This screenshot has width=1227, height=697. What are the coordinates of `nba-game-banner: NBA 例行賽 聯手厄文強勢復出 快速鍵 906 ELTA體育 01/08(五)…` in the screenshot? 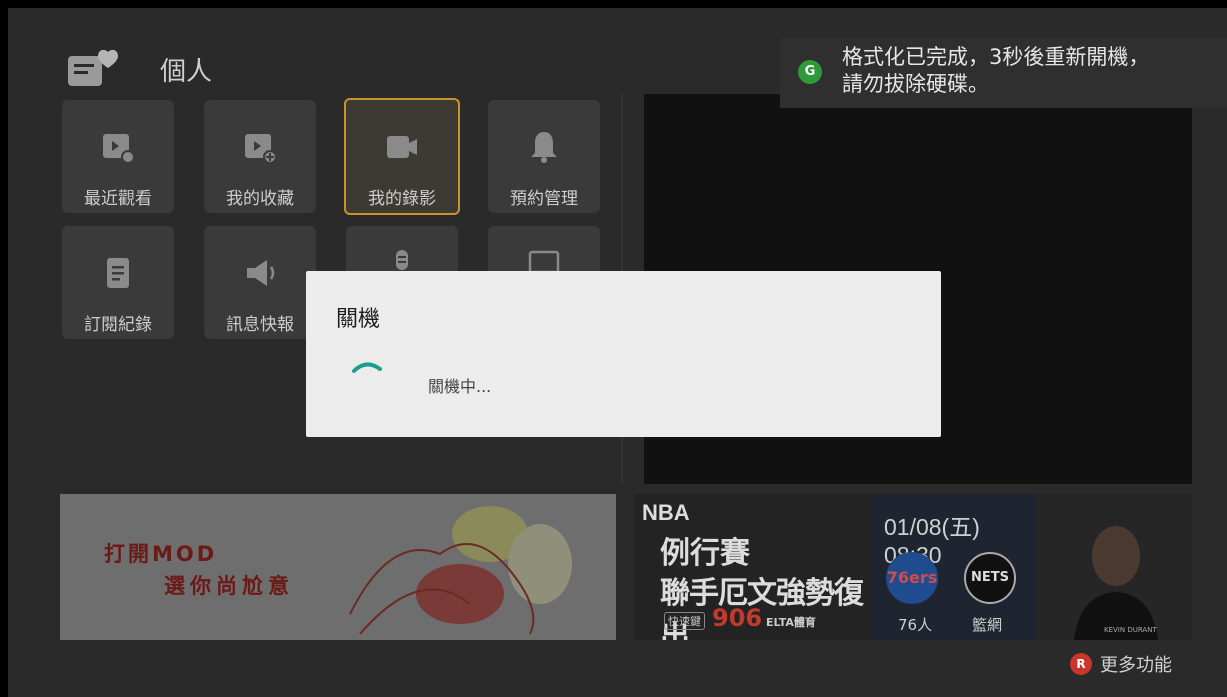 It's located at (913, 567).